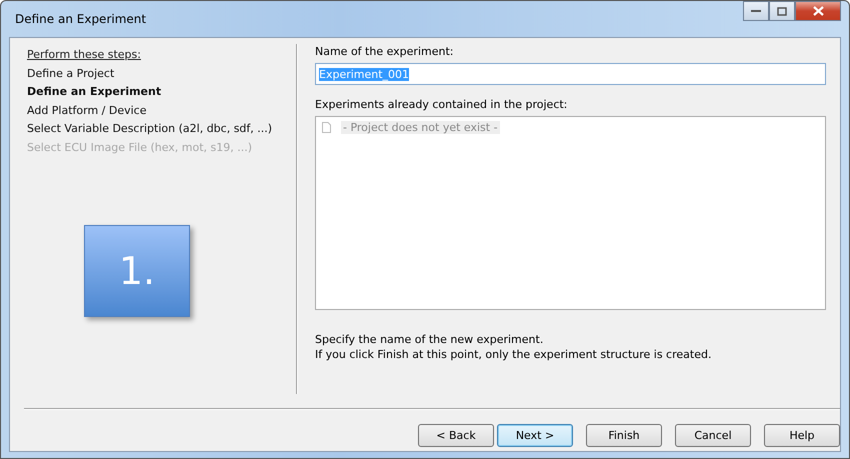 The width and height of the screenshot is (850, 459). I want to click on wizard-button: Finish, so click(624, 435).